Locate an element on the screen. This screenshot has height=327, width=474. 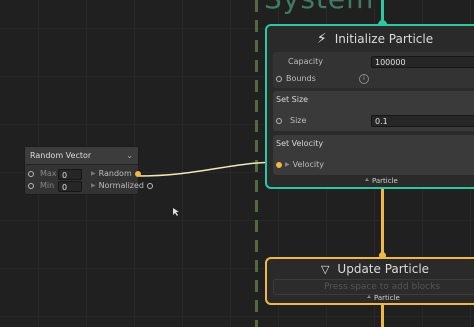
size-port is located at coordinates (279, 120).